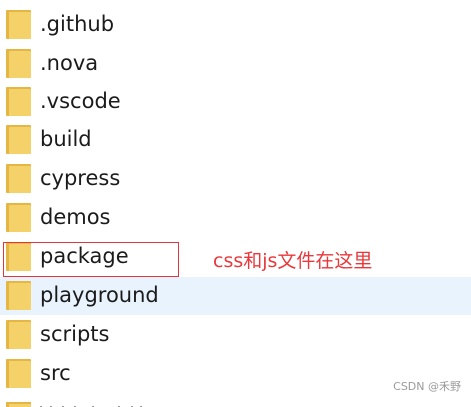  Describe the element at coordinates (427, 386) in the screenshot. I see `watermark: CSDN @禾野` at that location.